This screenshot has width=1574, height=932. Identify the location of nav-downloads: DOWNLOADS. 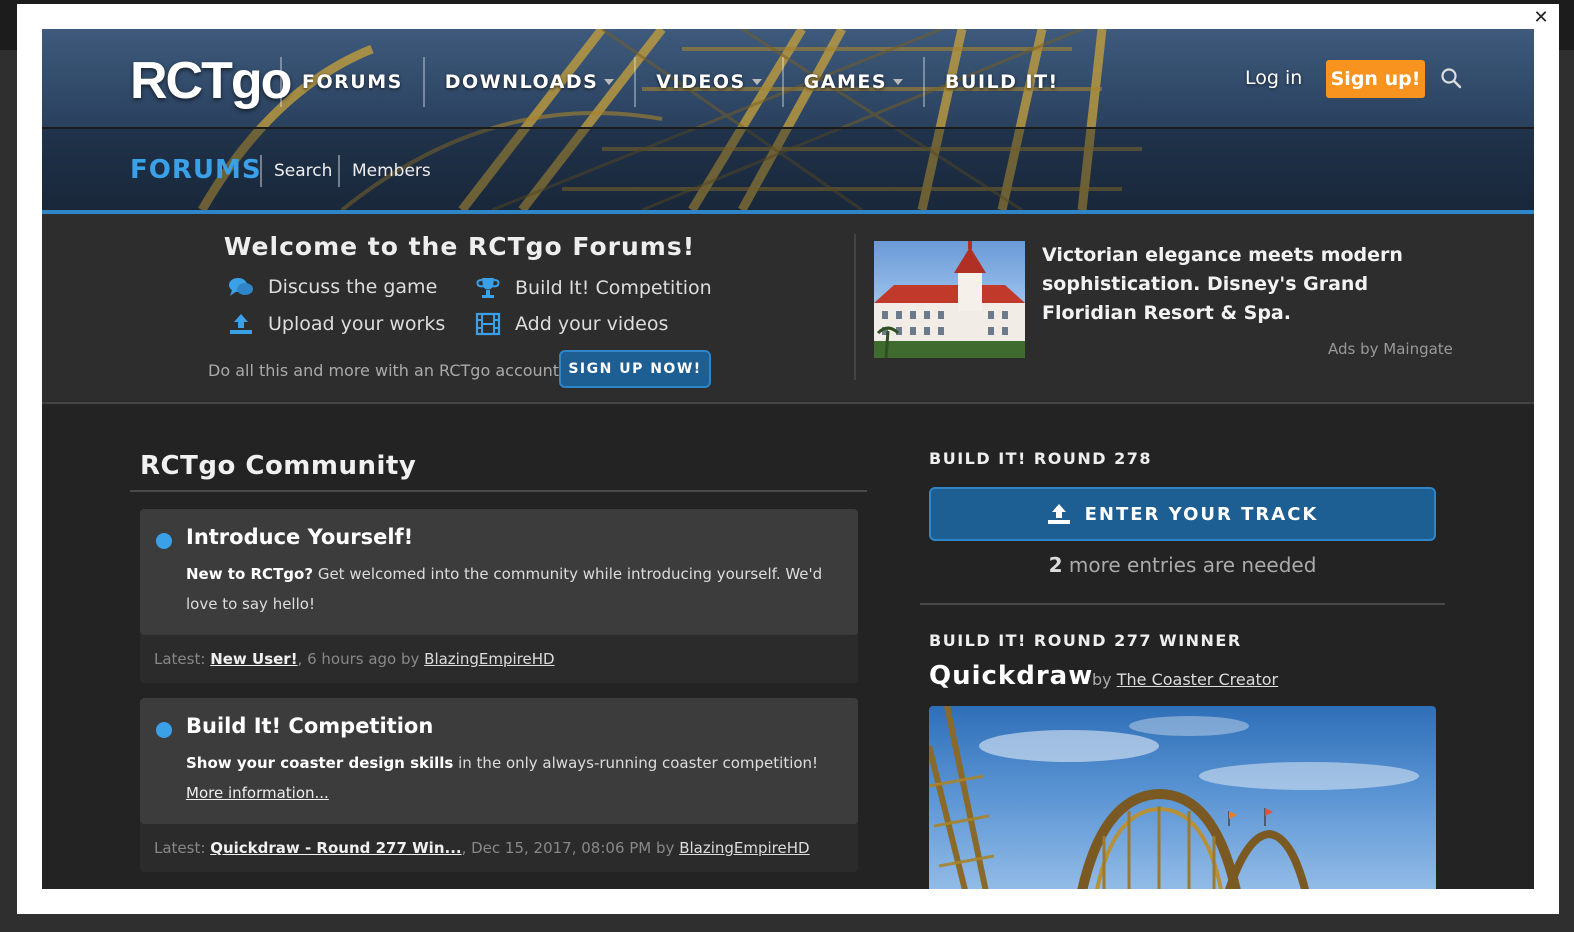
(528, 82).